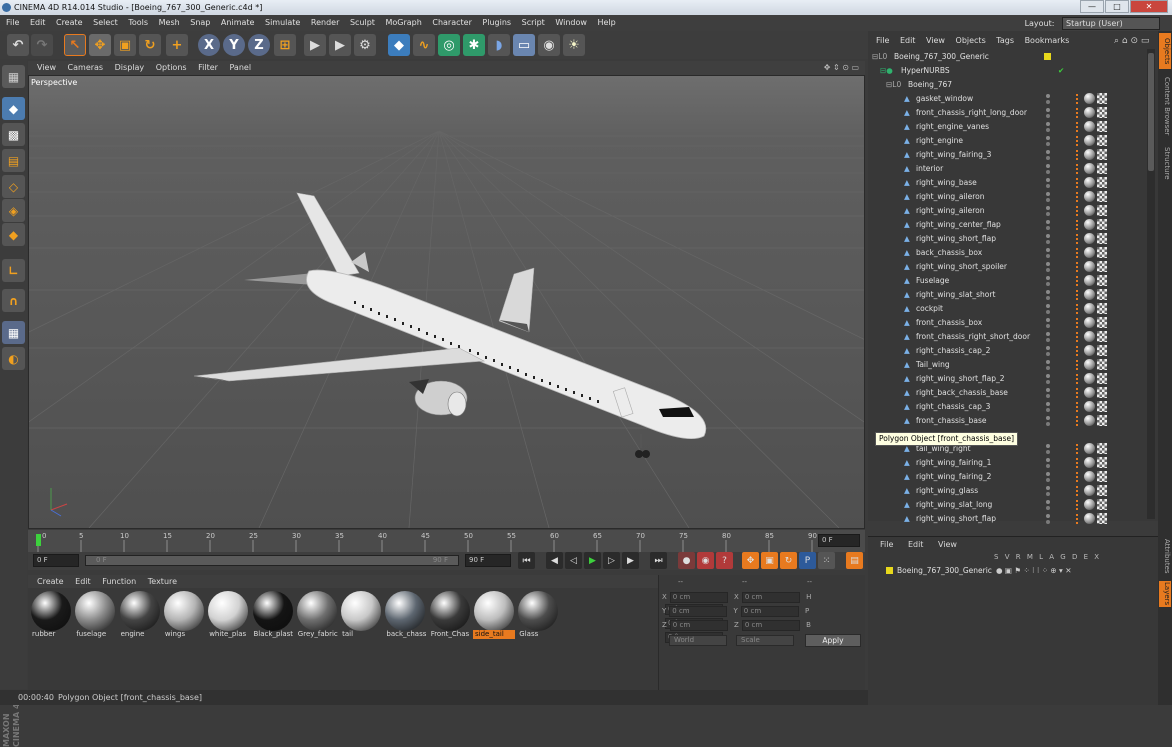 The height and width of the screenshot is (747, 1172). What do you see at coordinates (130, 68) in the screenshot?
I see `viewport-menu-display: Display` at bounding box center [130, 68].